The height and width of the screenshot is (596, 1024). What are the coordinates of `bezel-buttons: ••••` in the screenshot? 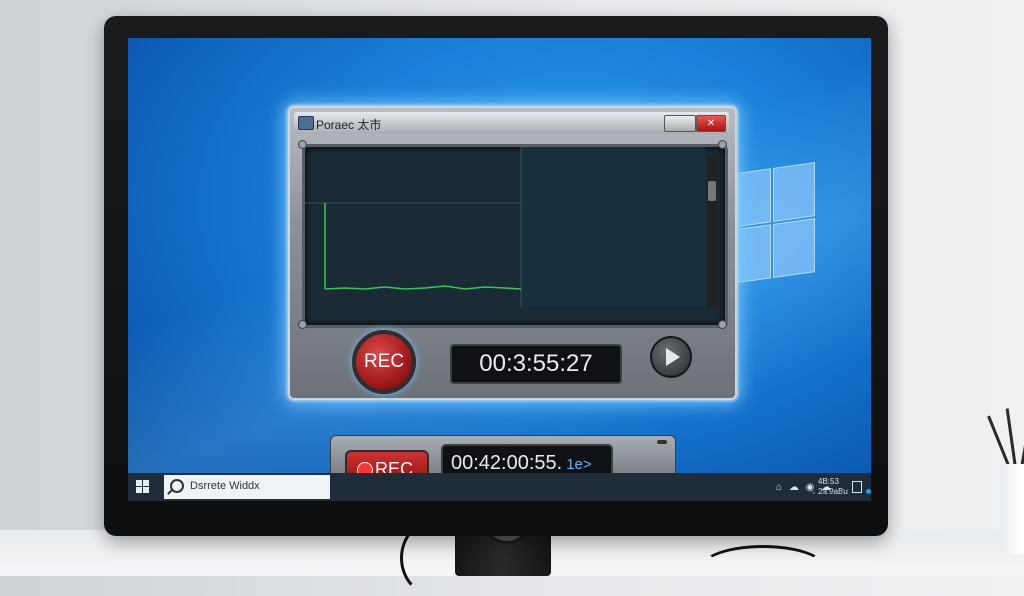 It's located at (831, 493).